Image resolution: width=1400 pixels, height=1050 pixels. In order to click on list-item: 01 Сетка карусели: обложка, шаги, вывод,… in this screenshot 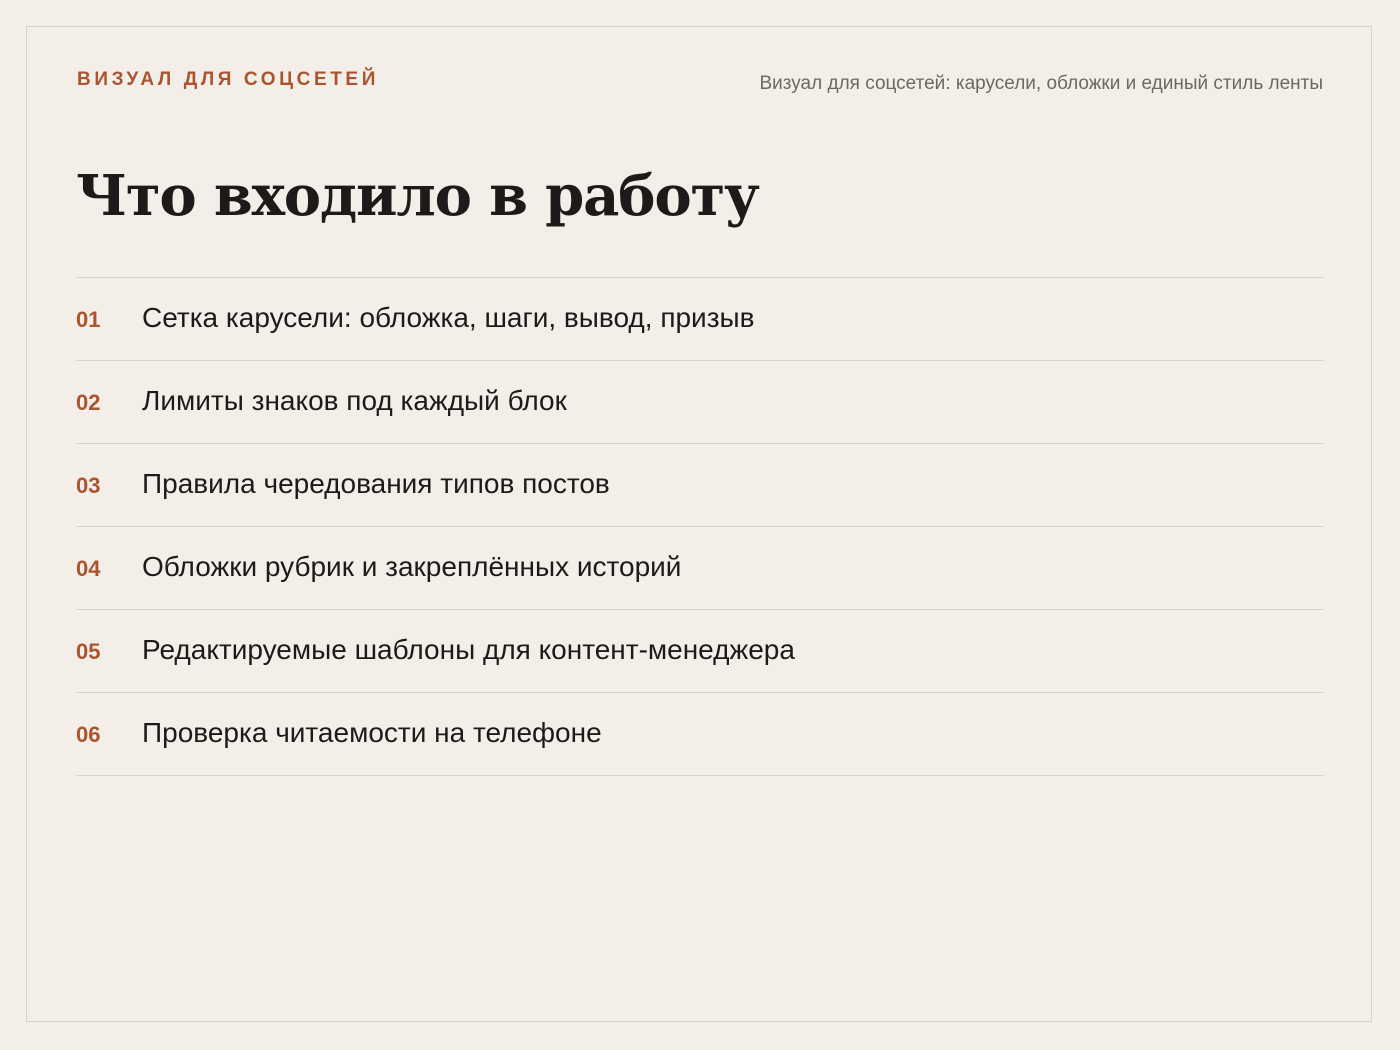, I will do `click(700, 319)`.